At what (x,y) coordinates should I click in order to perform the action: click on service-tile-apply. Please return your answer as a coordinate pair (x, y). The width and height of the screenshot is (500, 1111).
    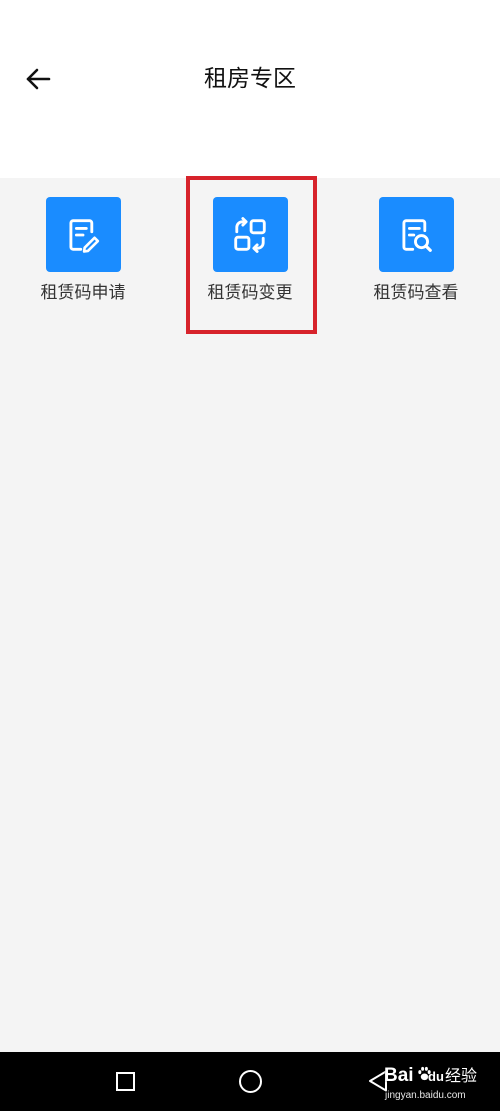
    Looking at the image, I should click on (83, 234).